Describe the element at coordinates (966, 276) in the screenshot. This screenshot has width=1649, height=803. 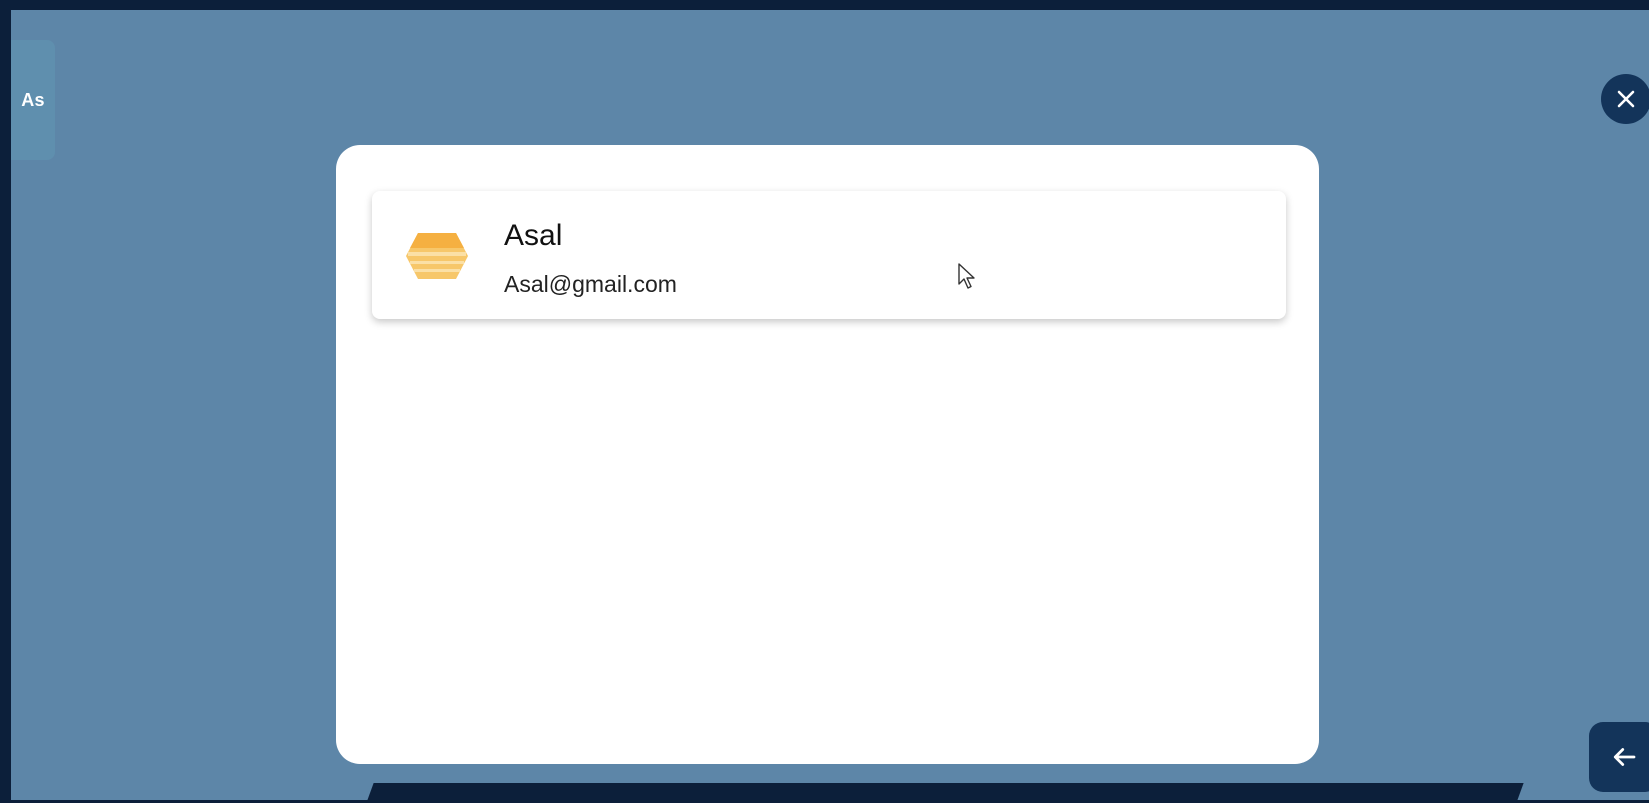
I see `mouse-pointer-icon` at that location.